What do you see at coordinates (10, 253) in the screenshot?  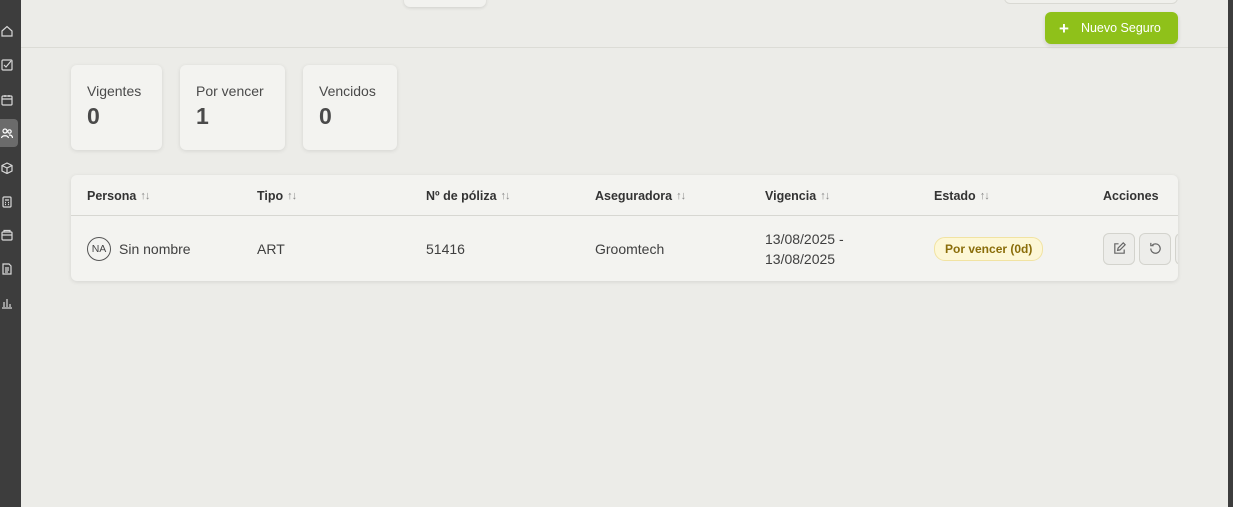 I see `sidebar` at bounding box center [10, 253].